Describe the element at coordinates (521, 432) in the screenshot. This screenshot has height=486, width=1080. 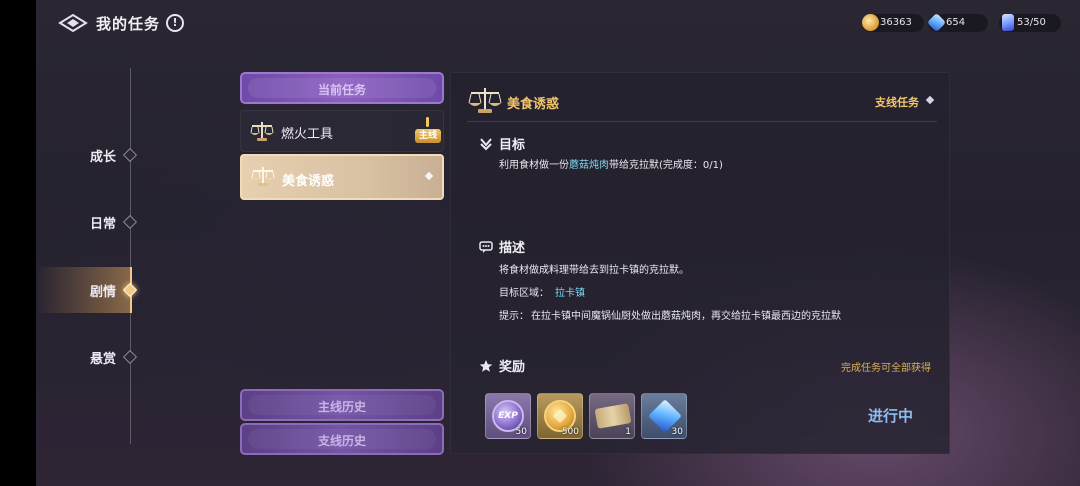
I see `reward-qty: 50` at that location.